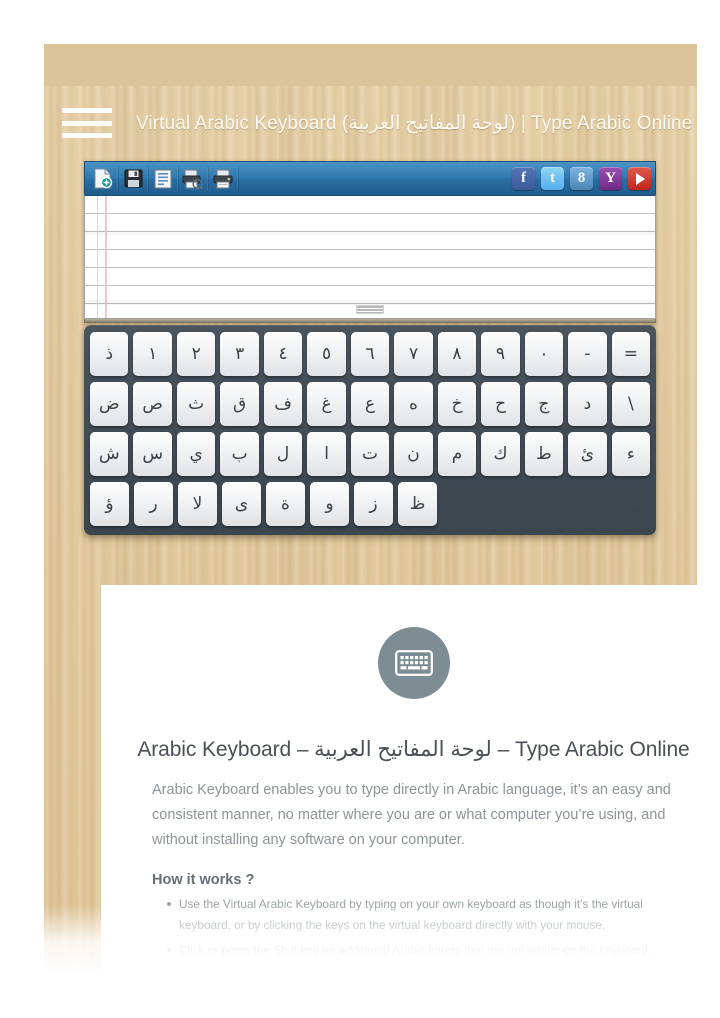 This screenshot has height=1018, width=720. Describe the element at coordinates (283, 404) in the screenshot. I see `keyboard-key: ف` at that location.